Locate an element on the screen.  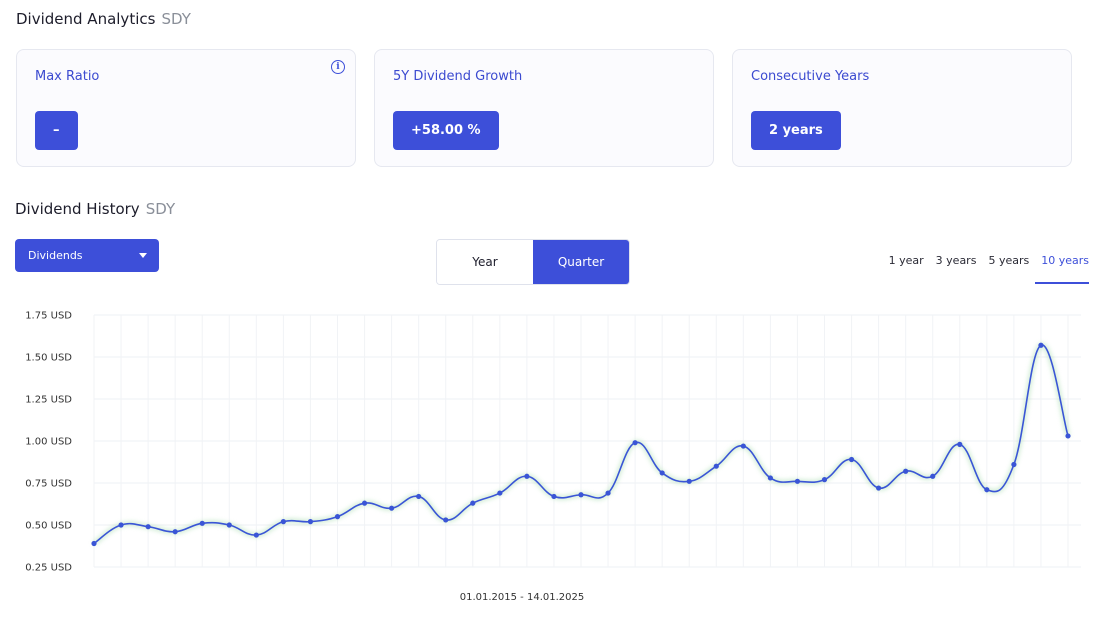
x-axis-label: 01.01.2015 - 14.01.2025 is located at coordinates (522, 597).